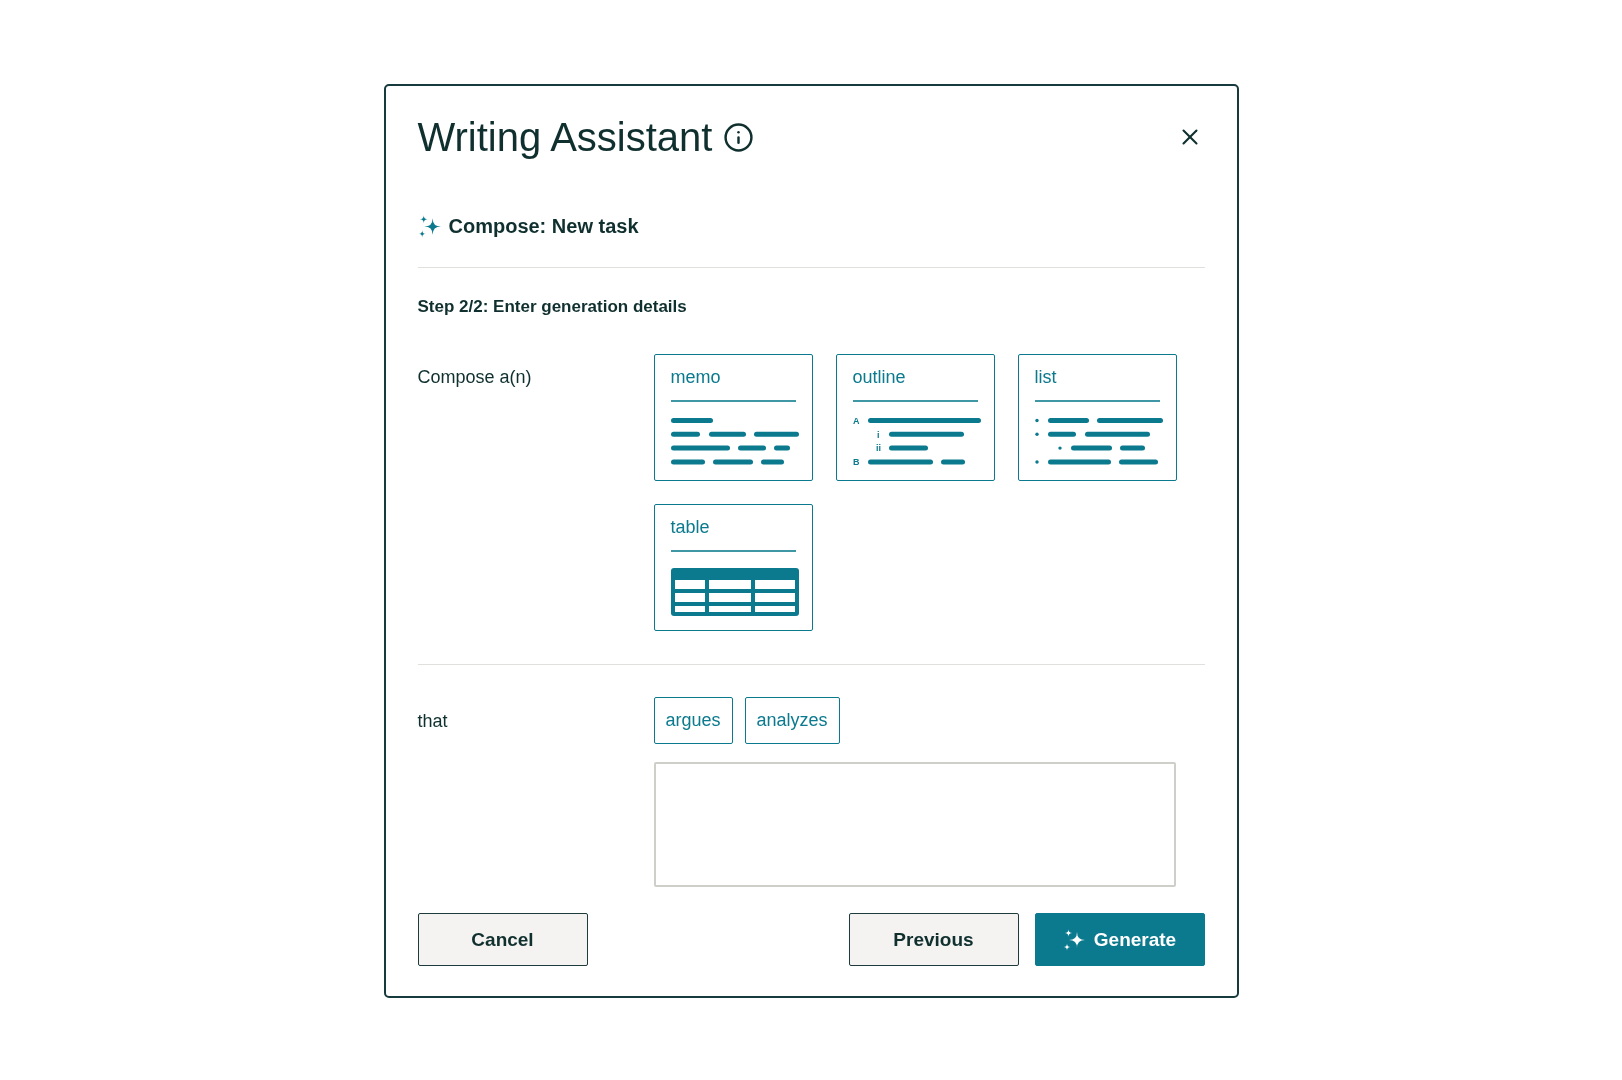  Describe the element at coordinates (565, 137) in the screenshot. I see `dialog-title: Writing Assistant` at that location.